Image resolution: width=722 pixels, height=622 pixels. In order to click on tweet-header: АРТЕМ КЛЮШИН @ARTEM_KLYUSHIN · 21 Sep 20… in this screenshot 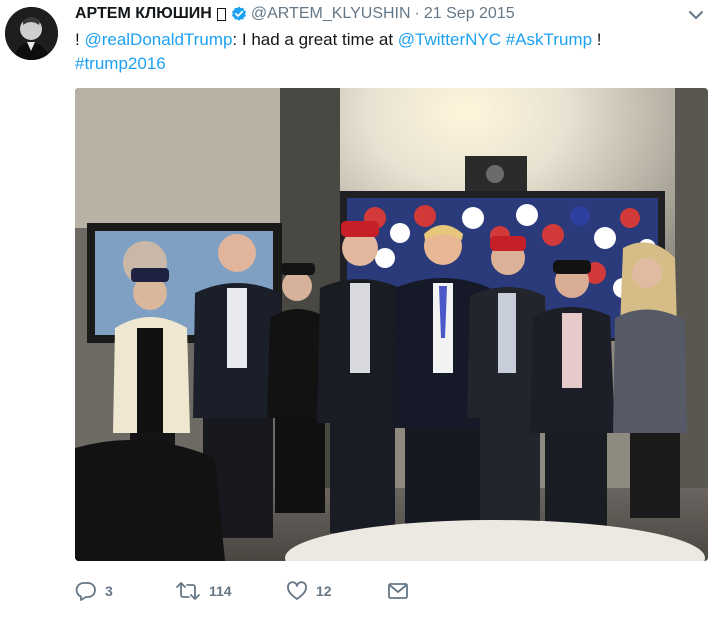, I will do `click(295, 14)`.